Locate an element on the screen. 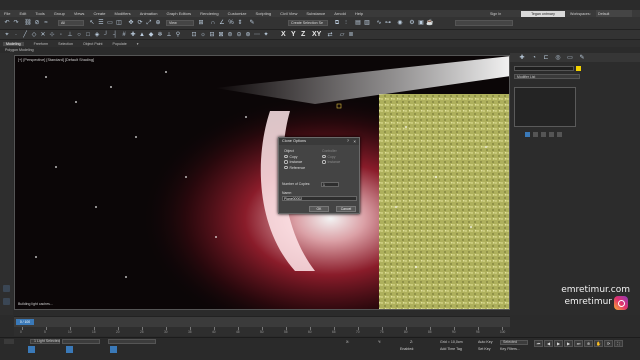 The image size is (640, 360). menu-animation: Animation is located at coordinates (149, 13).